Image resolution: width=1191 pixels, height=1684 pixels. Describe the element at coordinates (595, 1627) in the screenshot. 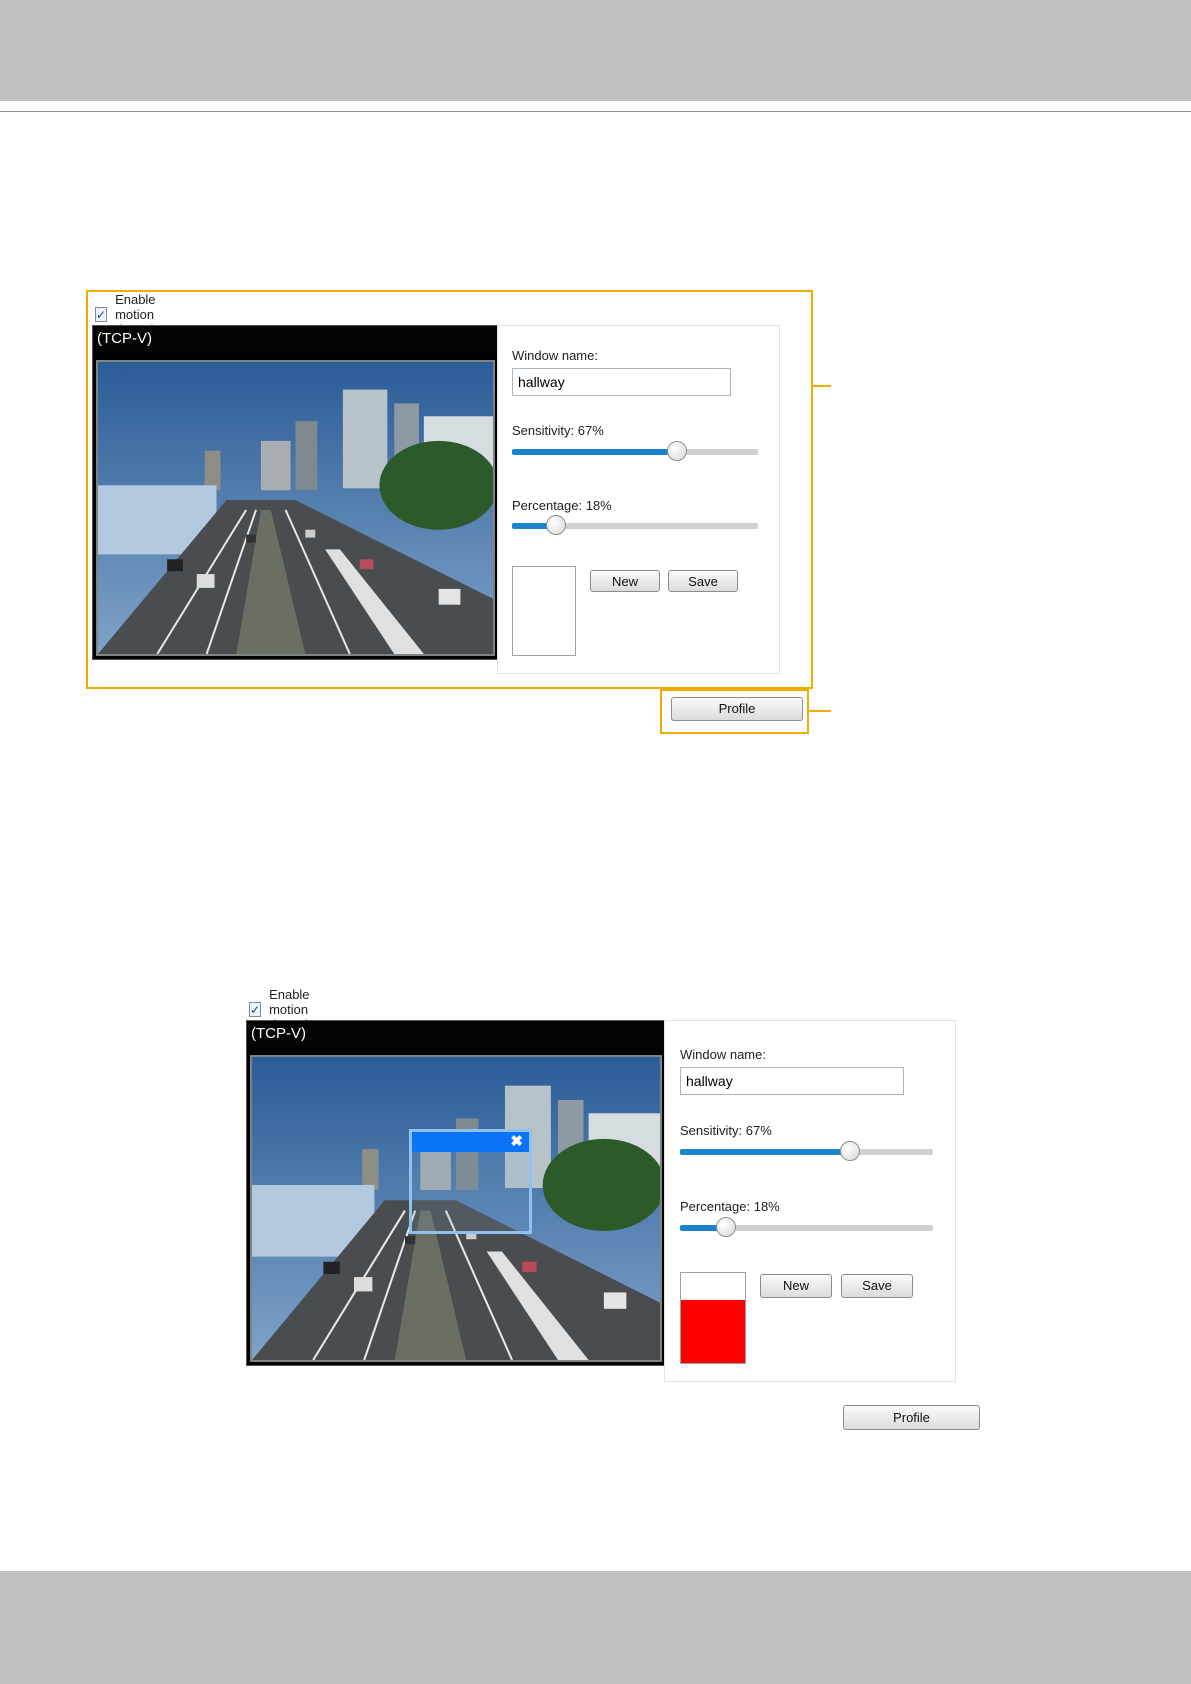

I see `footer-band` at that location.